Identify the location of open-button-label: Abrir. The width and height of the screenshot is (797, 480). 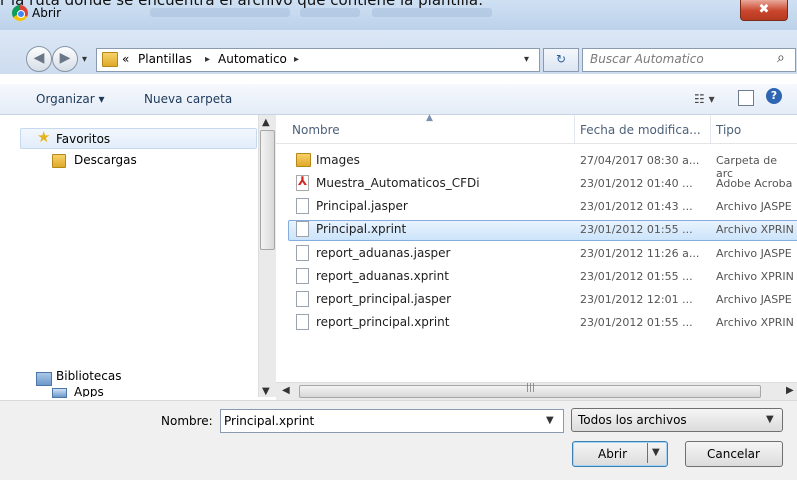
(613, 454).